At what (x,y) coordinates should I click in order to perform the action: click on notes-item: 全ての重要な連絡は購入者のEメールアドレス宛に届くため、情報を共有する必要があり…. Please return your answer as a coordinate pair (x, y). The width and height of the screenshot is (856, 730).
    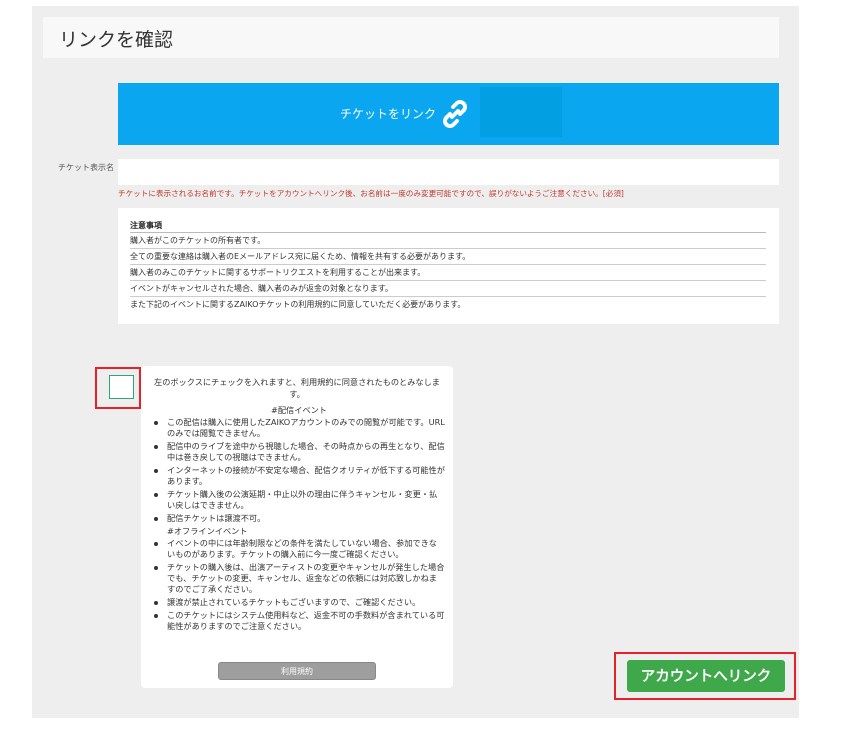
    Looking at the image, I should click on (448, 257).